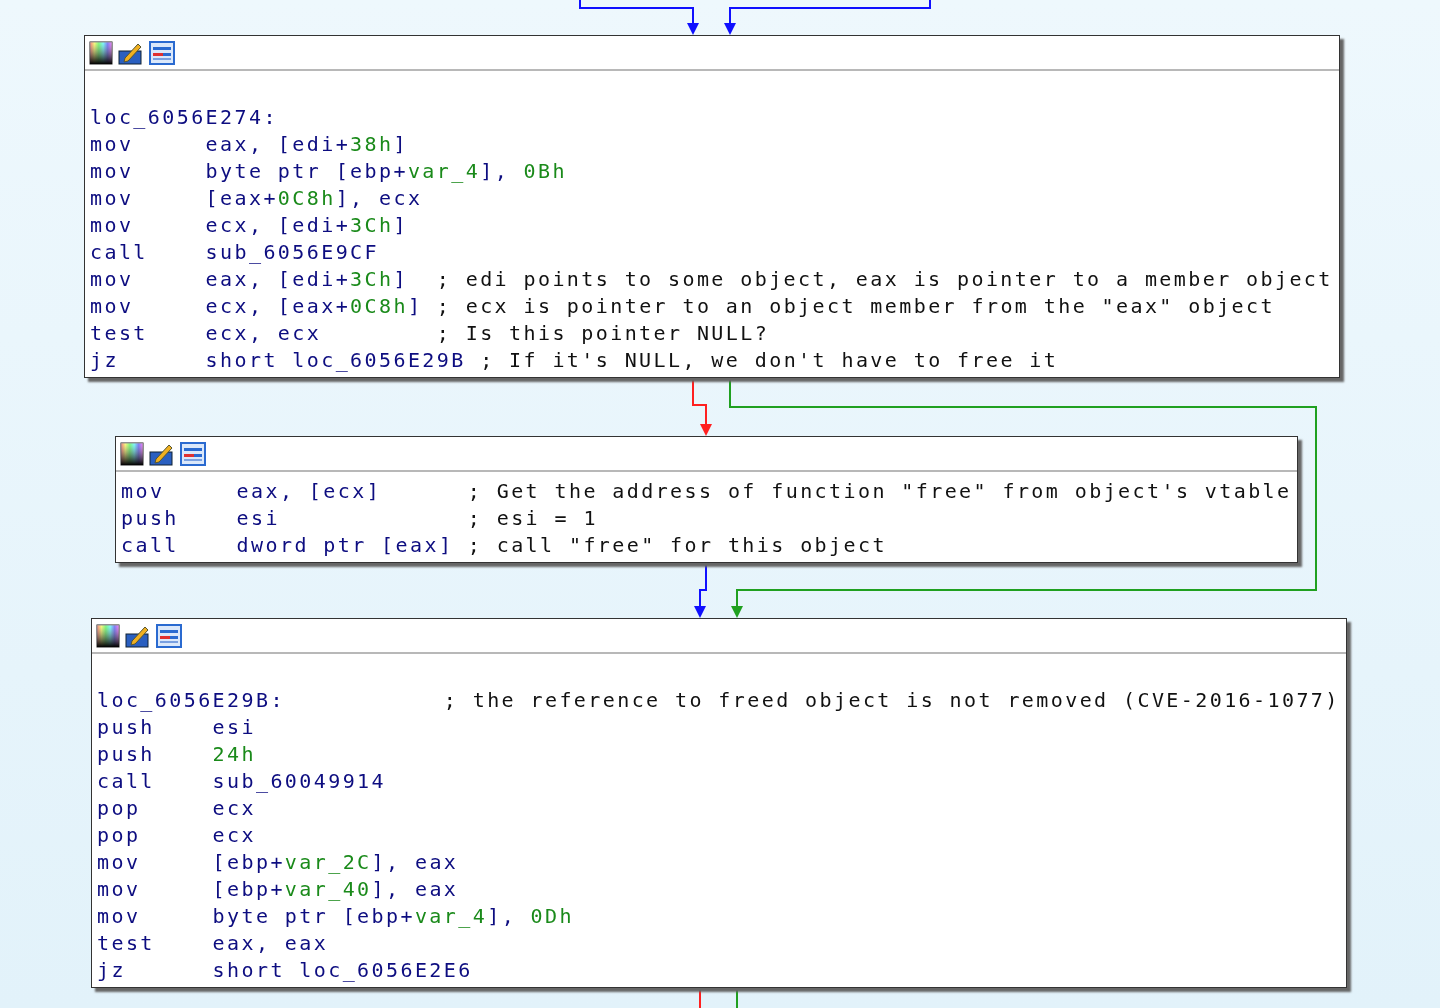  Describe the element at coordinates (264, 332) in the screenshot. I see `instruction-operand: ecx, ecx` at that location.